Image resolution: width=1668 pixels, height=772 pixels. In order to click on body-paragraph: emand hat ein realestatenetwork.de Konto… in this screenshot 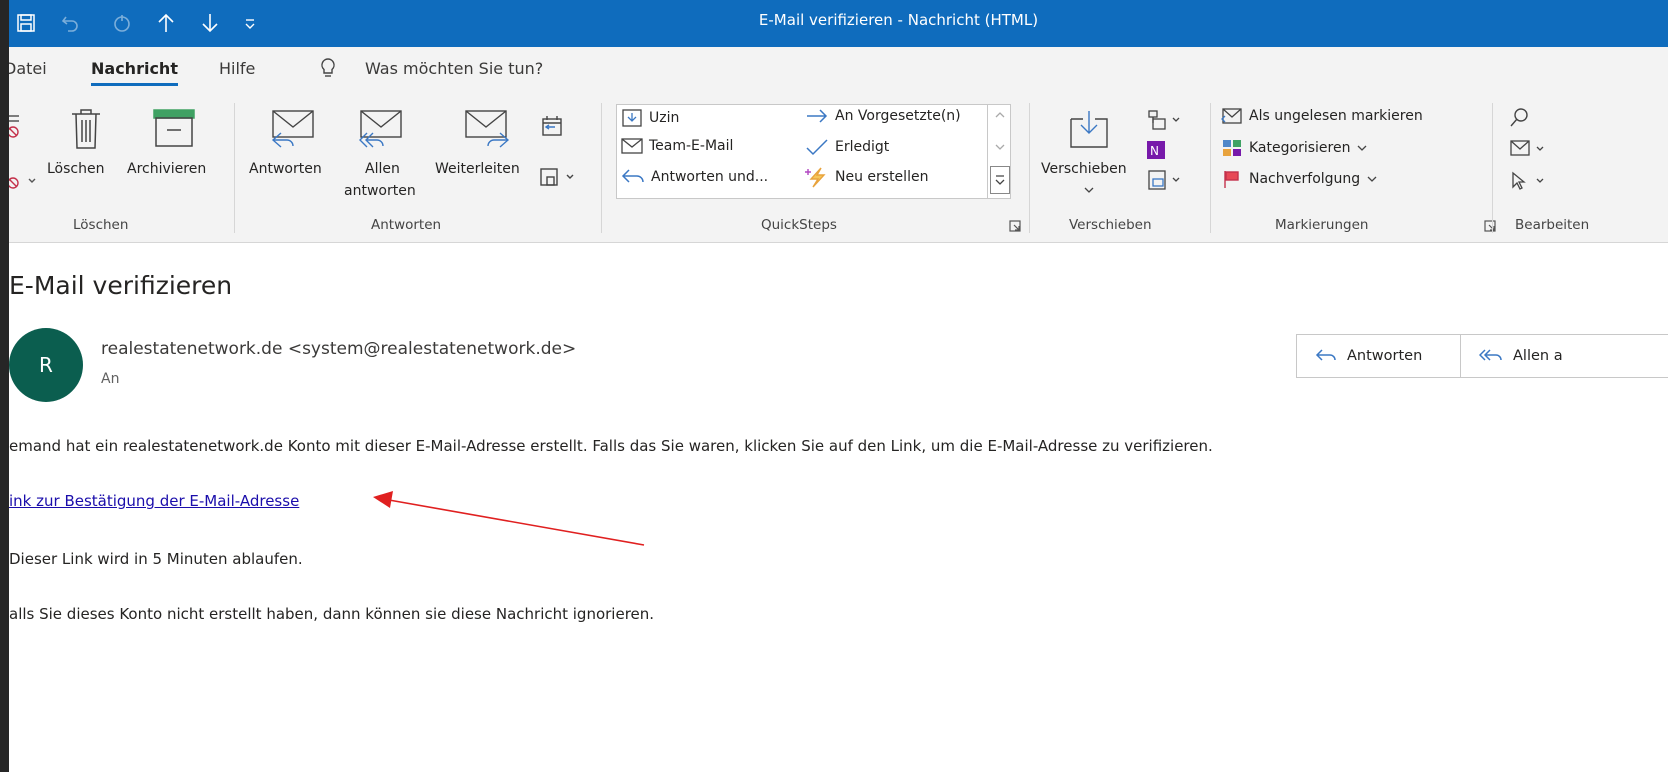, I will do `click(611, 446)`.